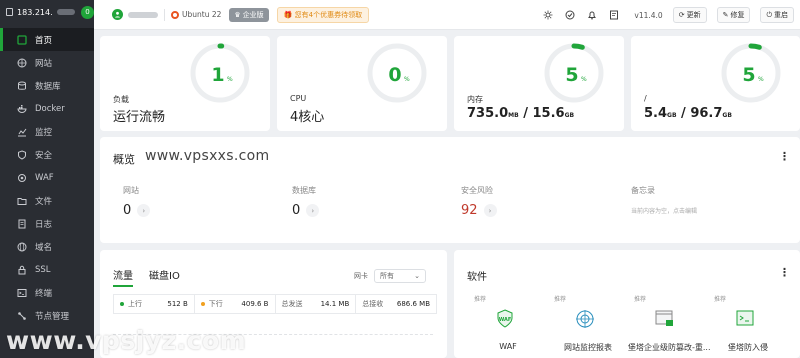 This screenshot has width=800, height=358. Describe the element at coordinates (328, 14) in the screenshot. I see `coupon-label: 您有4个优惠券待领取` at that location.